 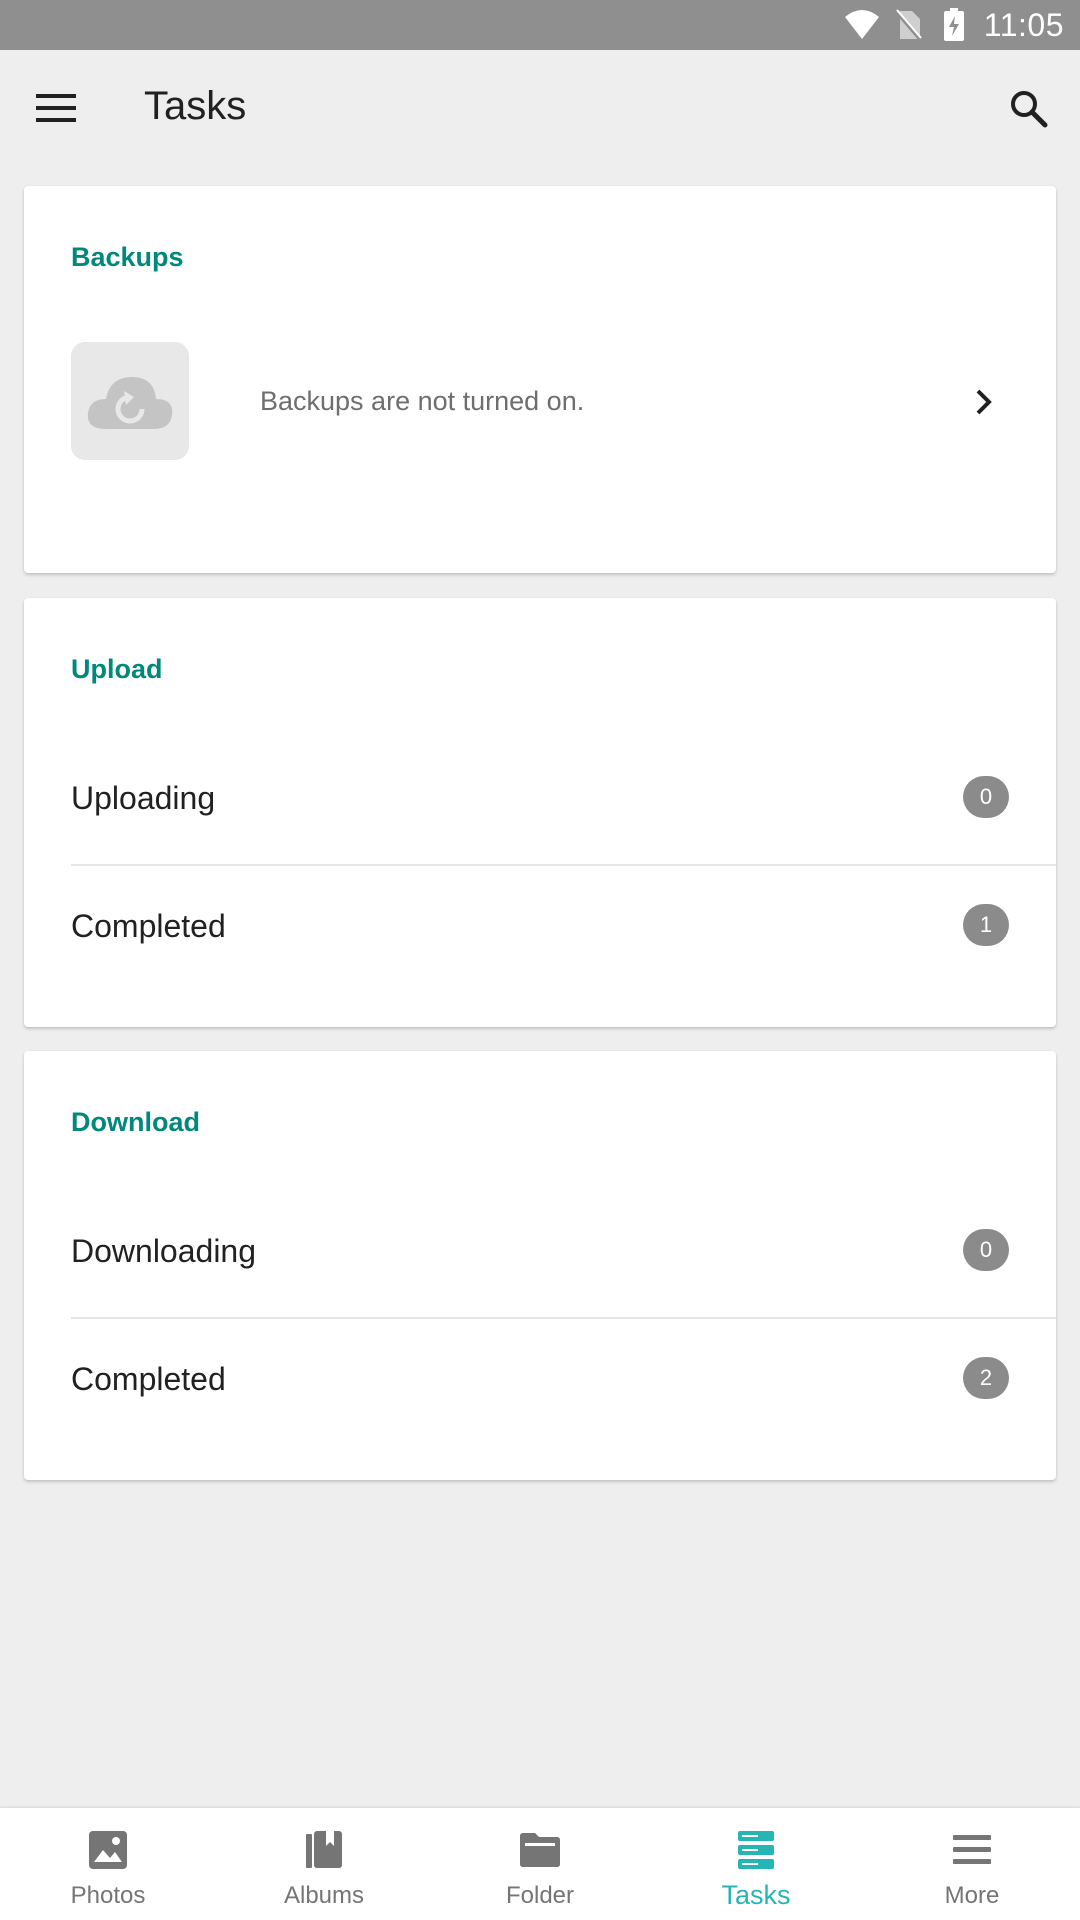 What do you see at coordinates (135, 1122) in the screenshot?
I see `download-section-title: Download` at bounding box center [135, 1122].